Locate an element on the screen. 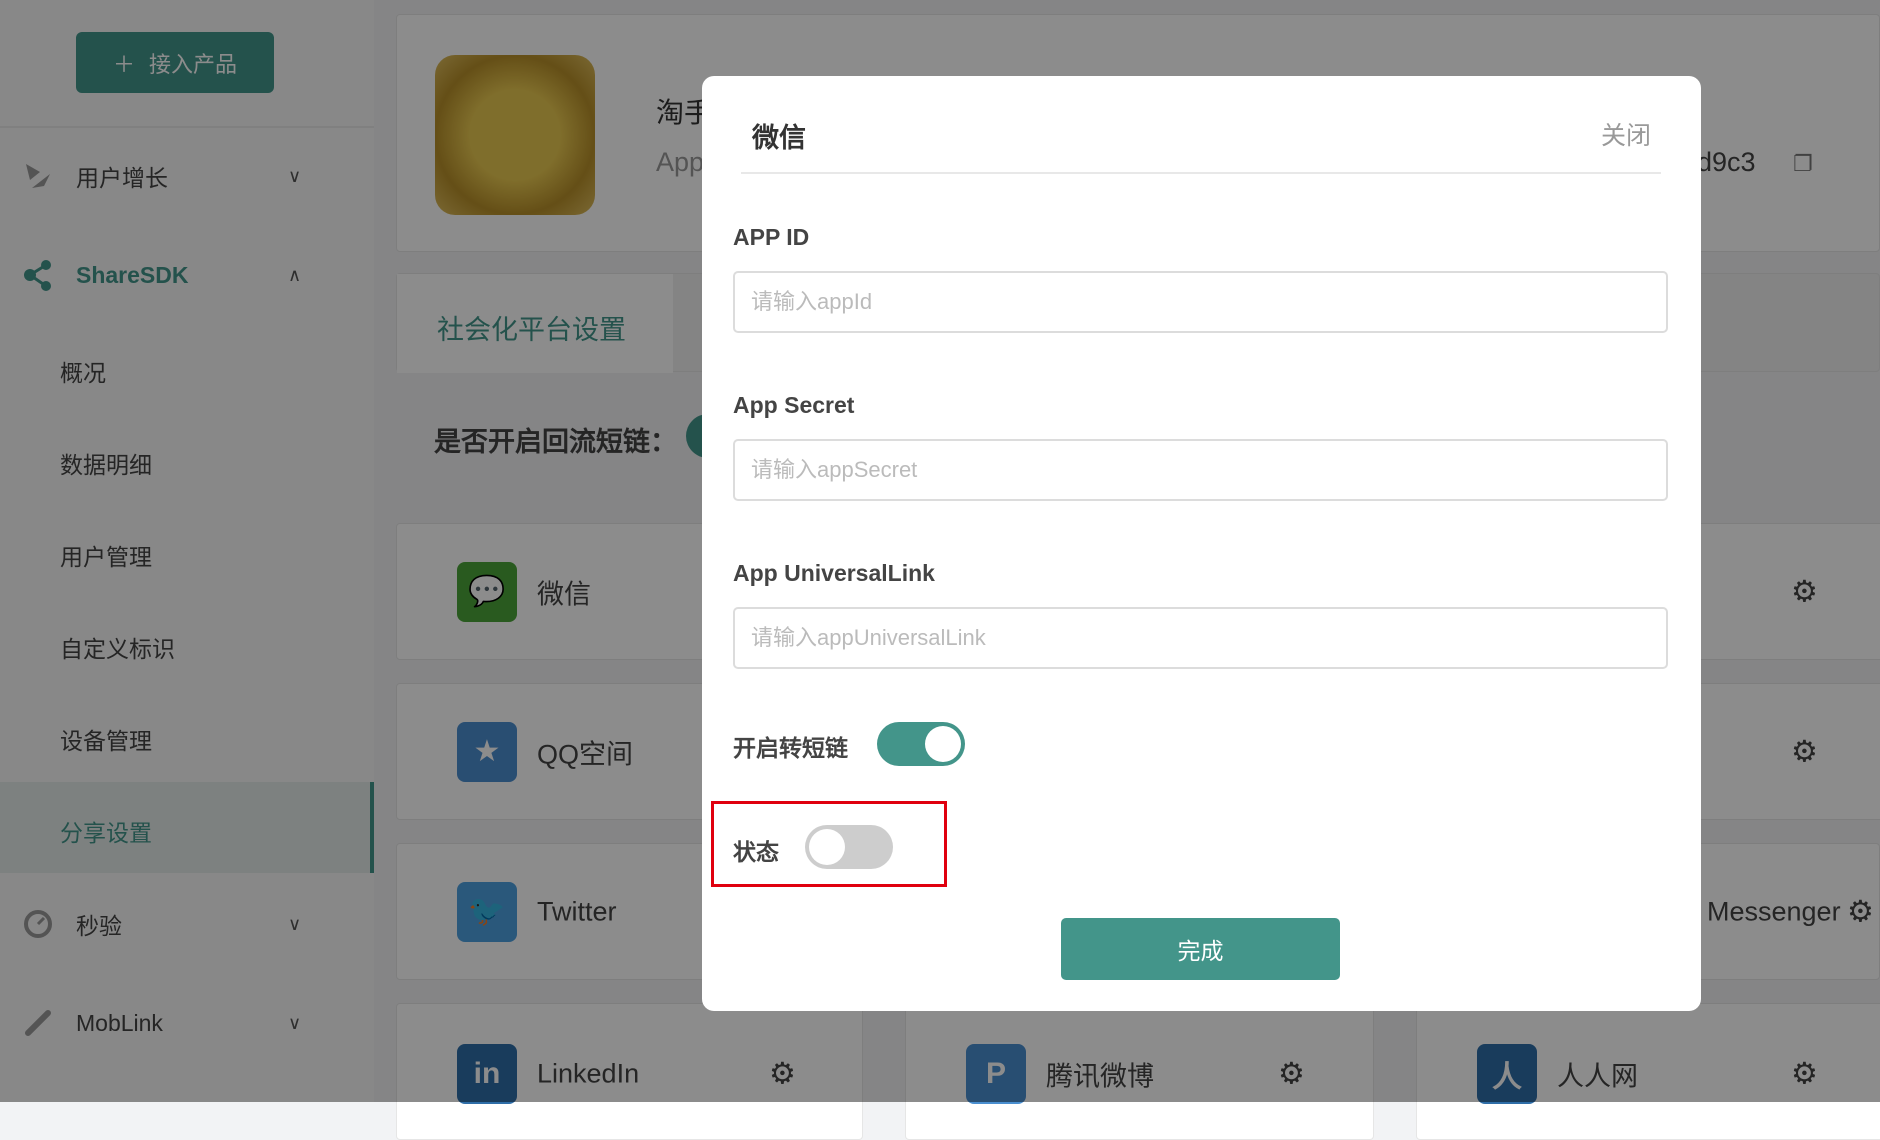 The height and width of the screenshot is (1140, 1880). shortlink-toggle-label: 开启转短链 is located at coordinates (790, 748).